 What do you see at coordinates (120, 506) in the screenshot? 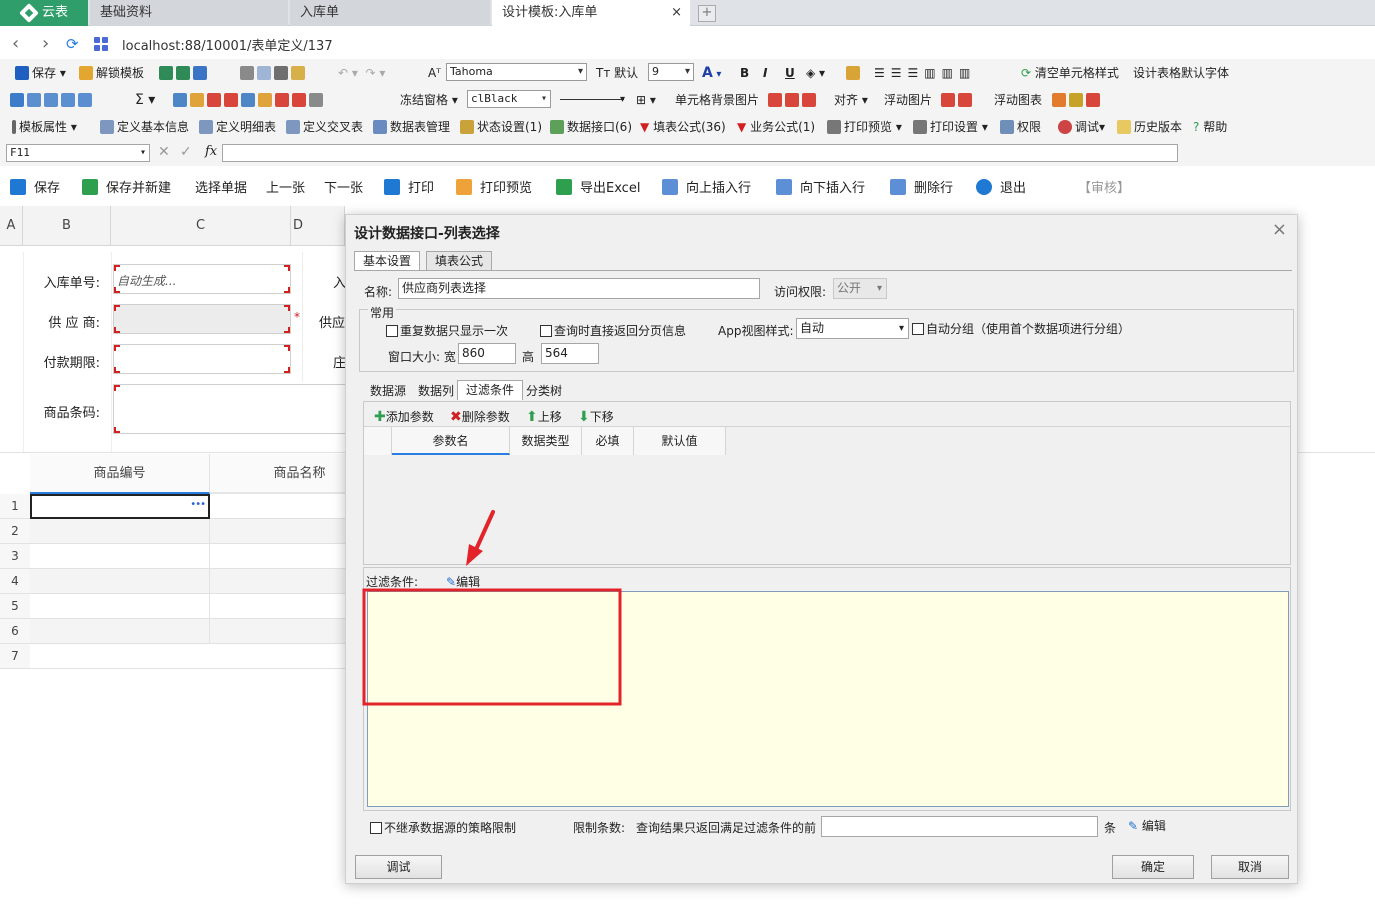
I see `grid-cell-active: •••` at bounding box center [120, 506].